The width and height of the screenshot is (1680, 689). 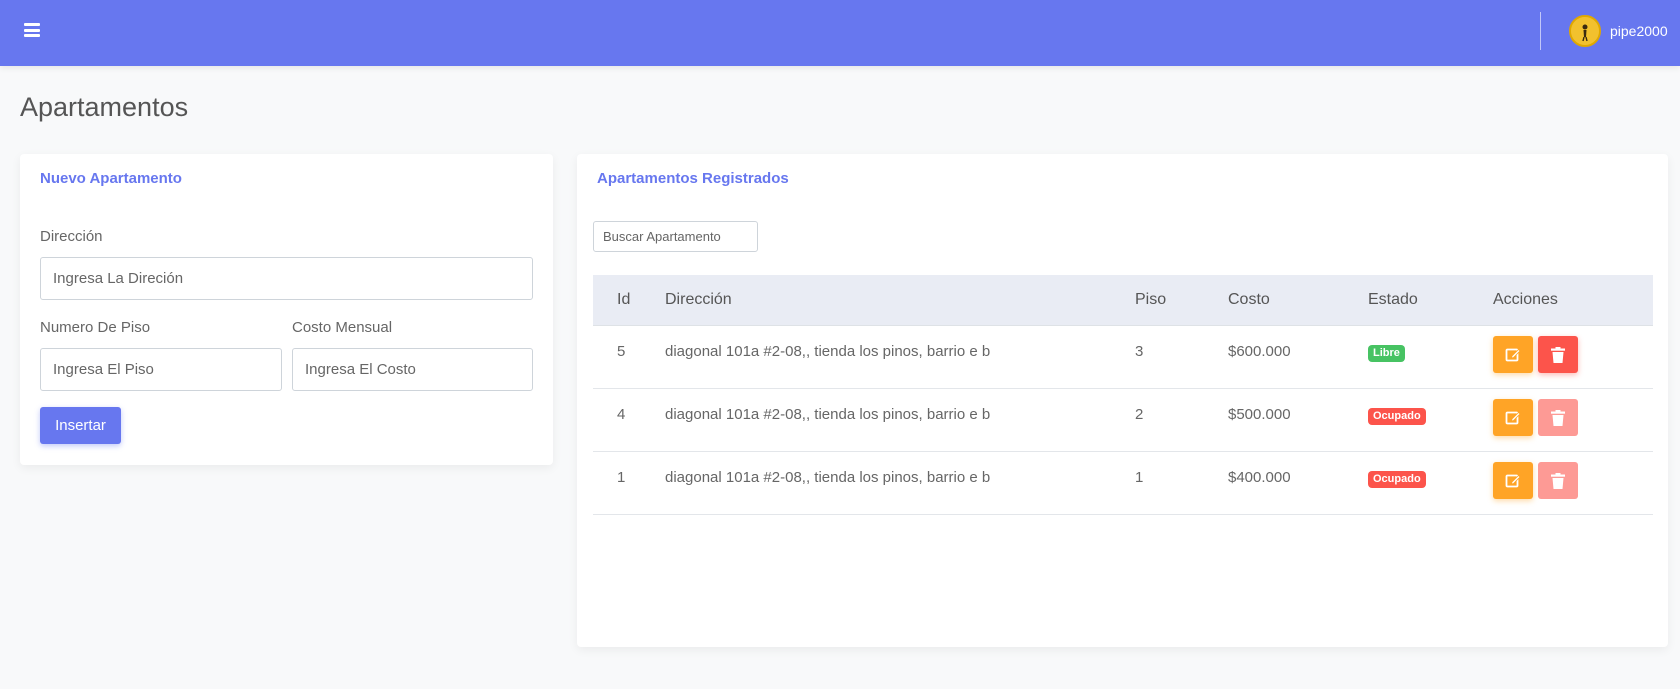 What do you see at coordinates (32, 30) in the screenshot?
I see `hamburger-menu-icon` at bounding box center [32, 30].